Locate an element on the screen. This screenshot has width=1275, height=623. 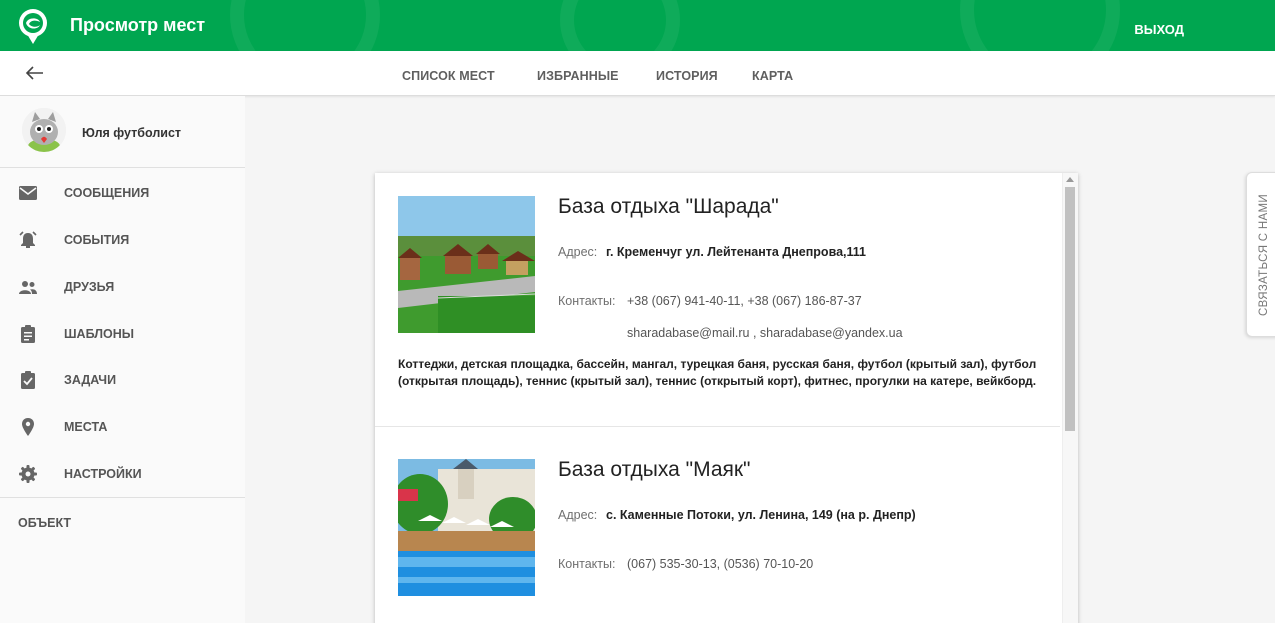
sidebar-item-label: СООБЩЕНИЯ is located at coordinates (107, 193).